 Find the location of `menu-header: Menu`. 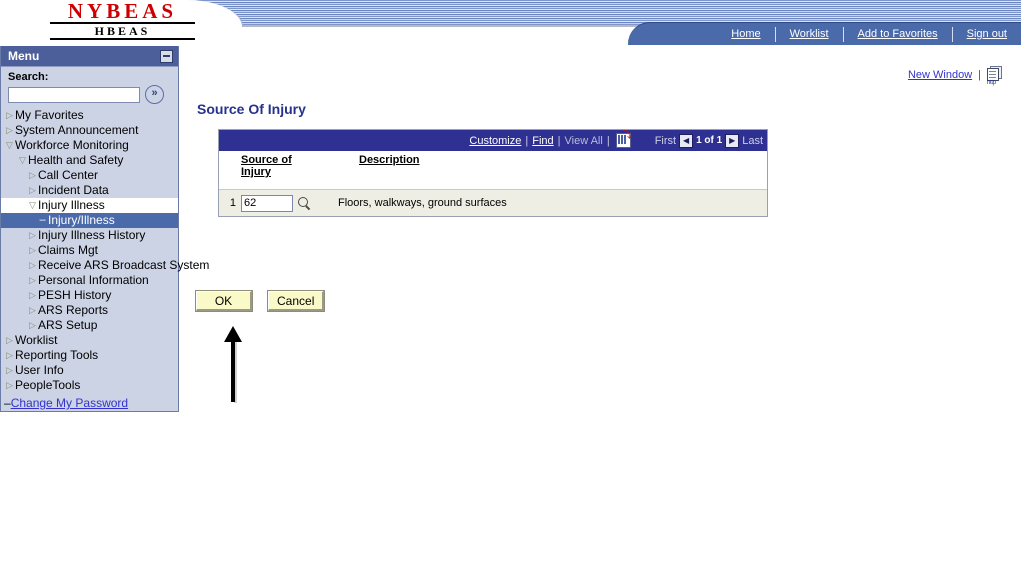

menu-header: Menu is located at coordinates (89, 56).